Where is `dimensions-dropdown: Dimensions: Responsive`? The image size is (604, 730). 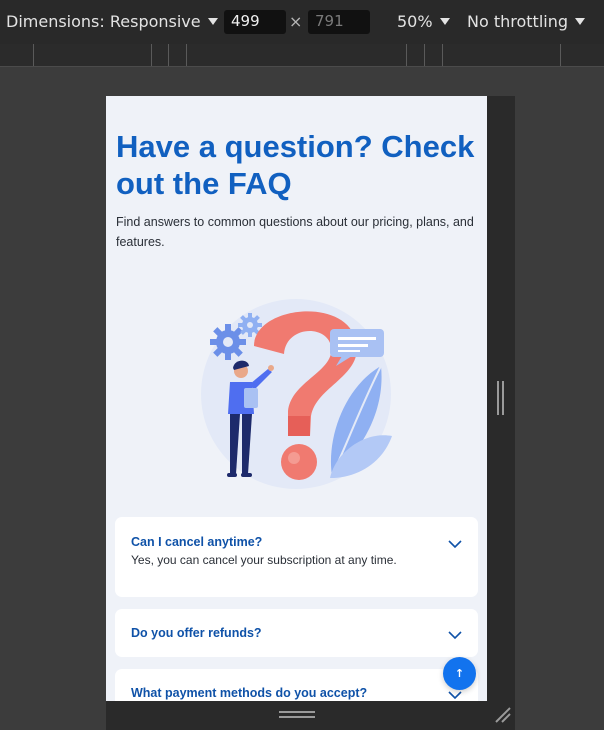
dimensions-dropdown: Dimensions: Responsive is located at coordinates (112, 21).